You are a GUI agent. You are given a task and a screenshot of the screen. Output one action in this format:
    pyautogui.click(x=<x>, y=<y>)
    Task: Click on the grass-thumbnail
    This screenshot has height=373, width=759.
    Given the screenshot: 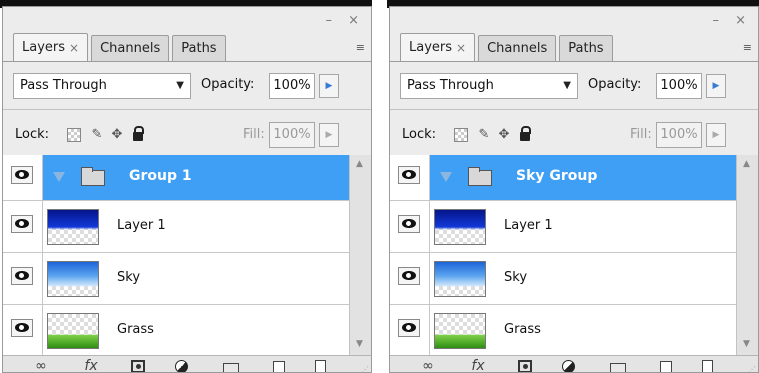 What is the action you would take?
    pyautogui.click(x=460, y=331)
    